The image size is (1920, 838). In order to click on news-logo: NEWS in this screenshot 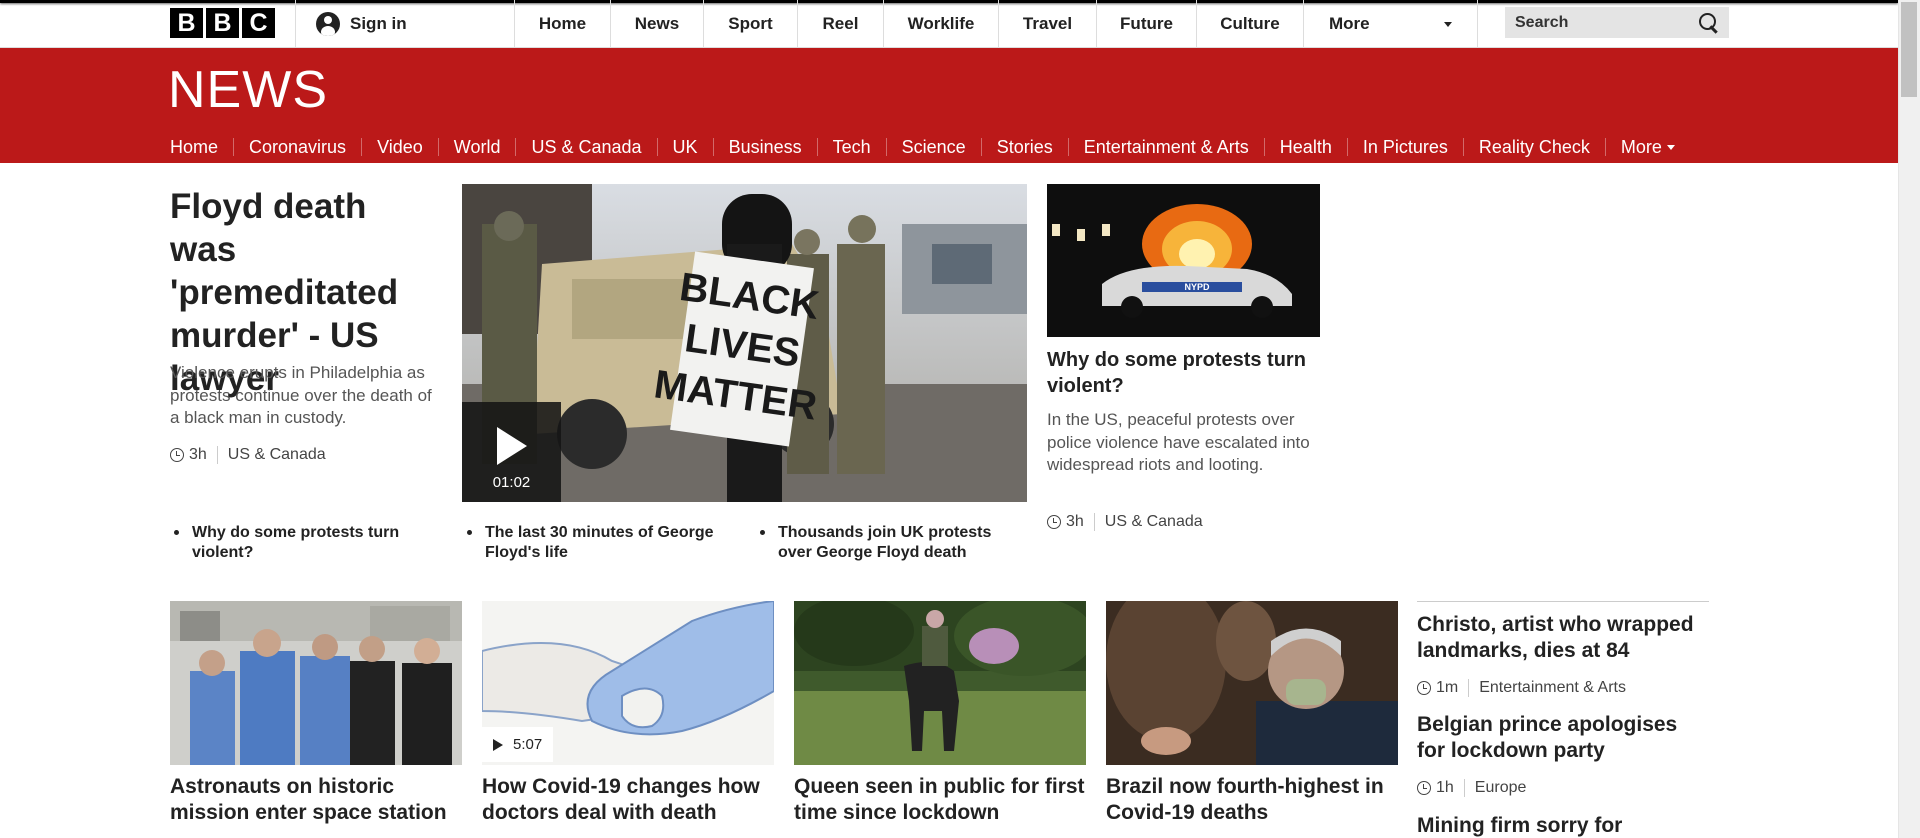, I will do `click(248, 90)`.